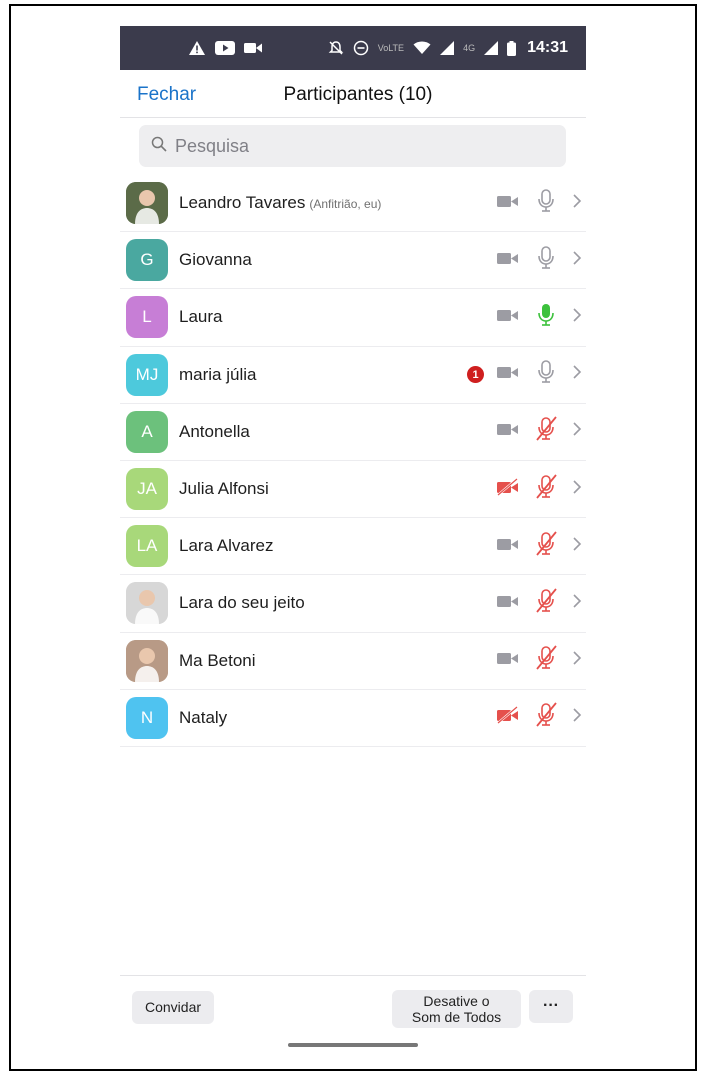 This screenshot has width=707, height=1075. Describe the element at coordinates (491, 48) in the screenshot. I see `signal-4g-icon` at that location.